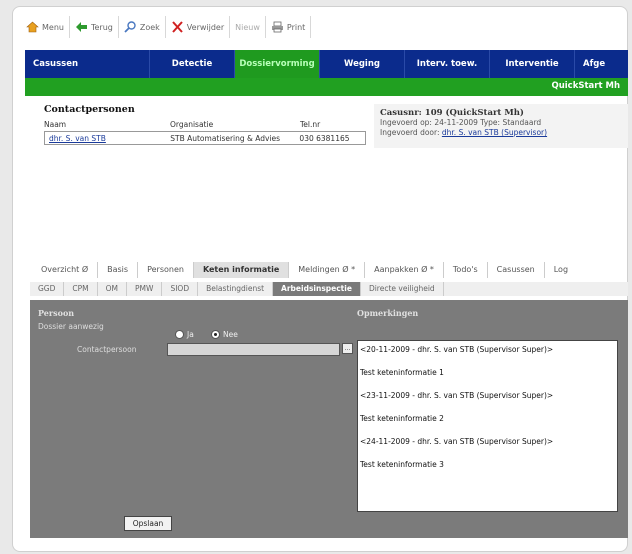  I want to click on tab-directe-veiligheid: Directe veiligheid, so click(402, 289).